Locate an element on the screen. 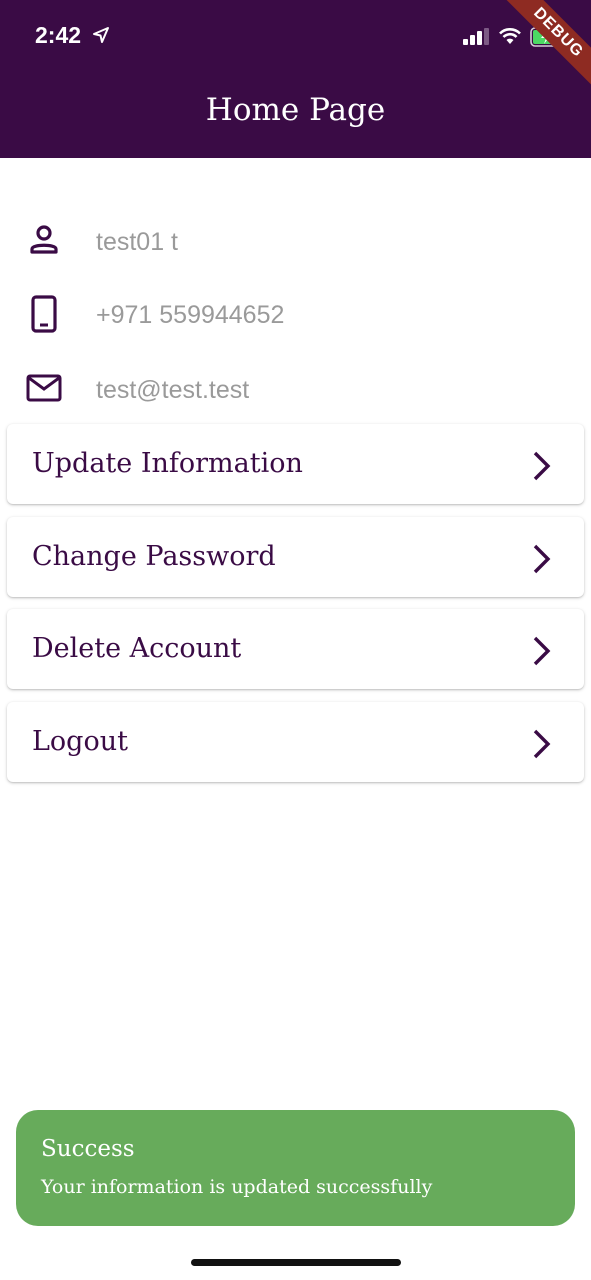  profile-phone: +971 559944652 is located at coordinates (190, 315).